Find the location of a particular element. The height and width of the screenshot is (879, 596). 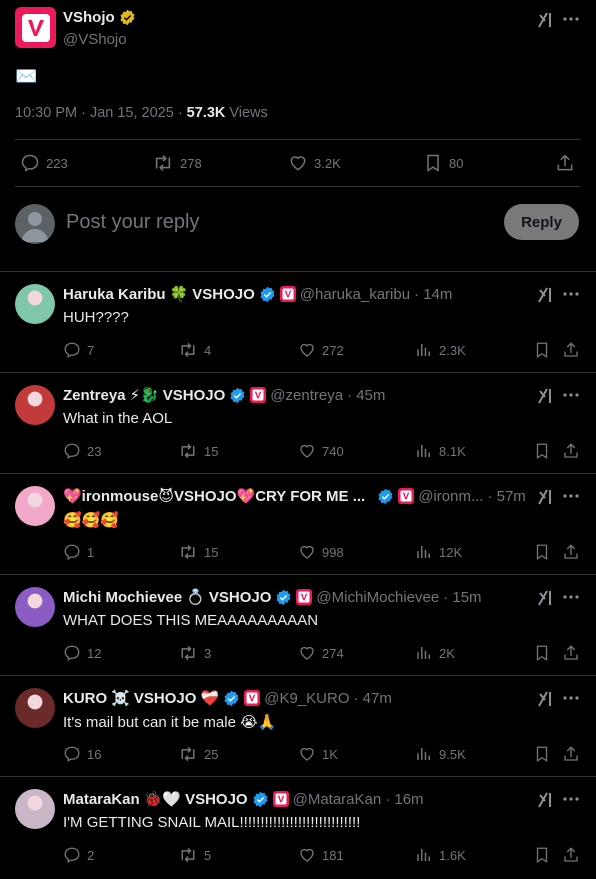

reply-stat: 16 is located at coordinates (82, 754).